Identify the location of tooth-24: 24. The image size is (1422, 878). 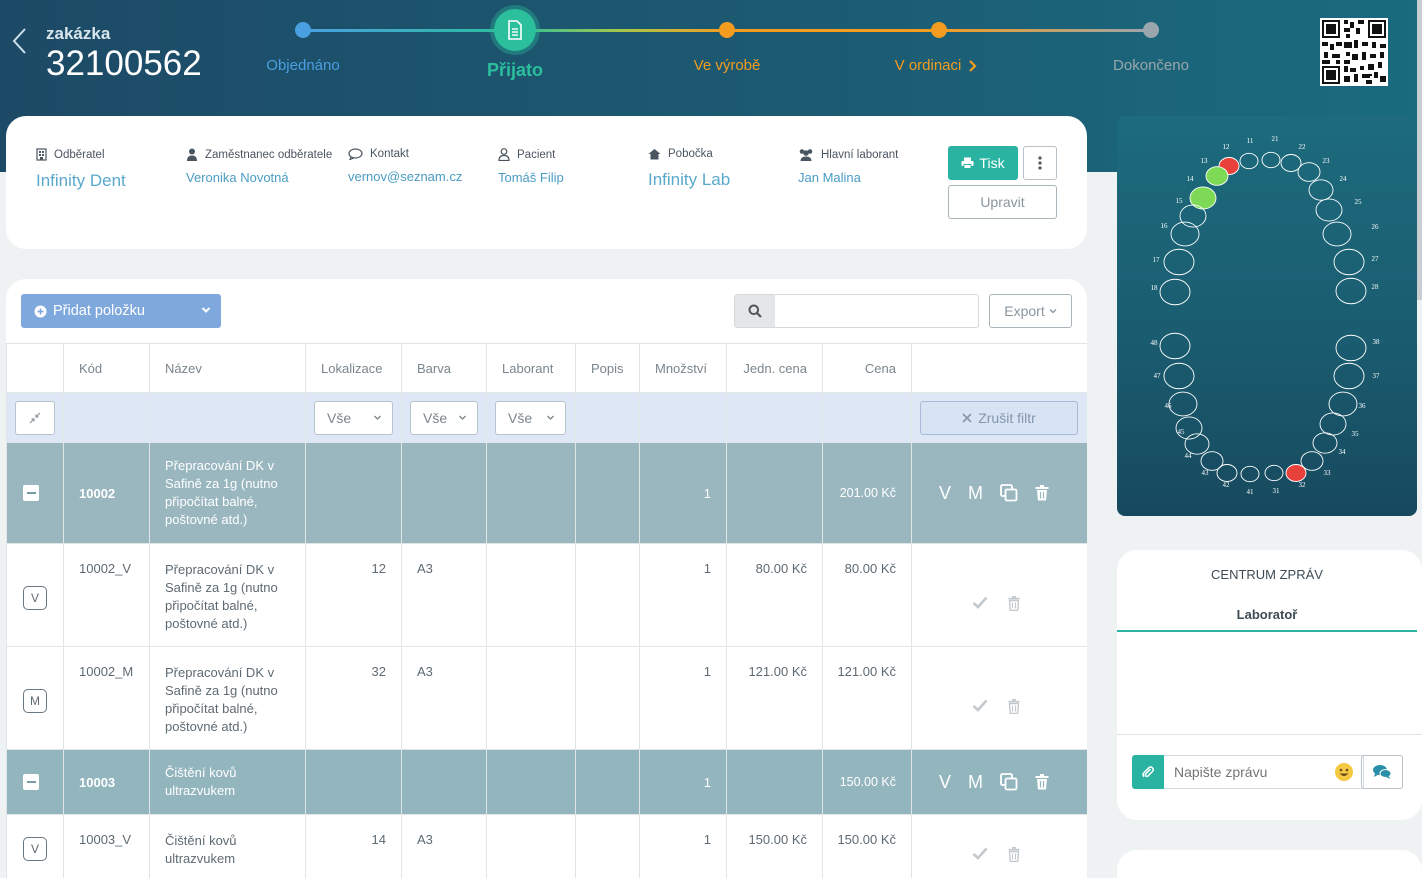
(1327, 188).